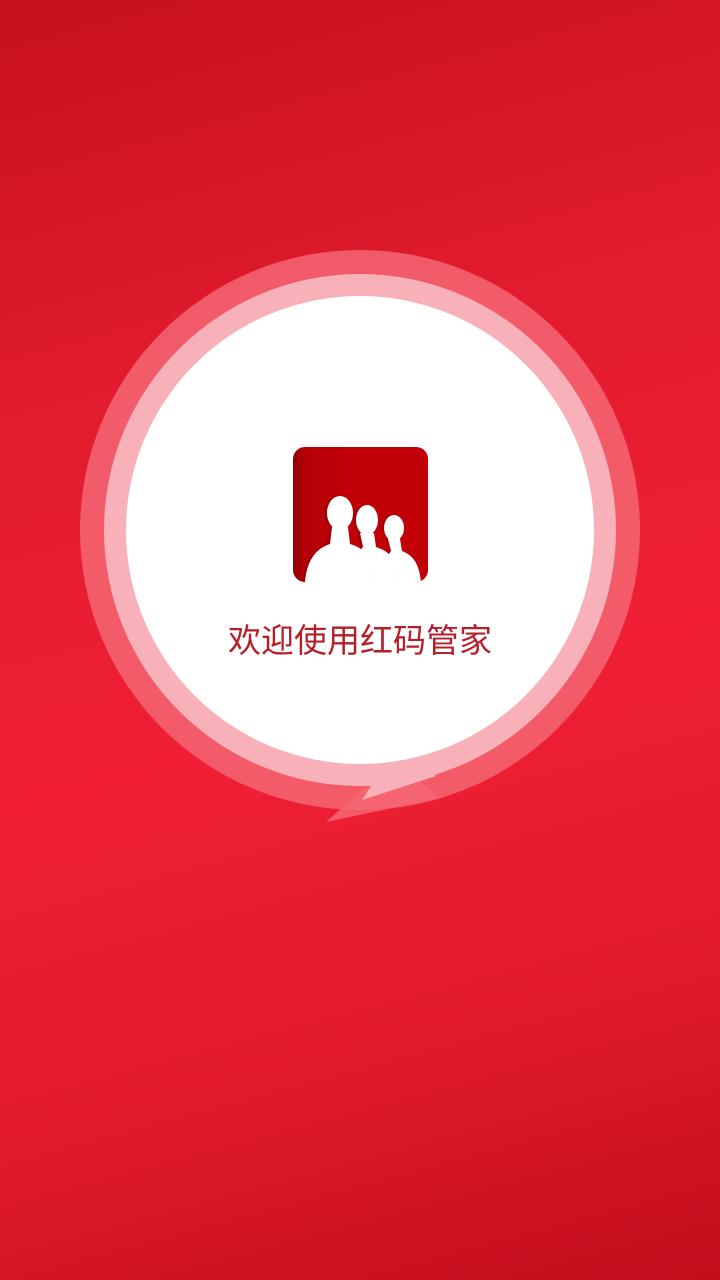 Image resolution: width=720 pixels, height=1280 pixels. I want to click on app-logo, so click(360, 514).